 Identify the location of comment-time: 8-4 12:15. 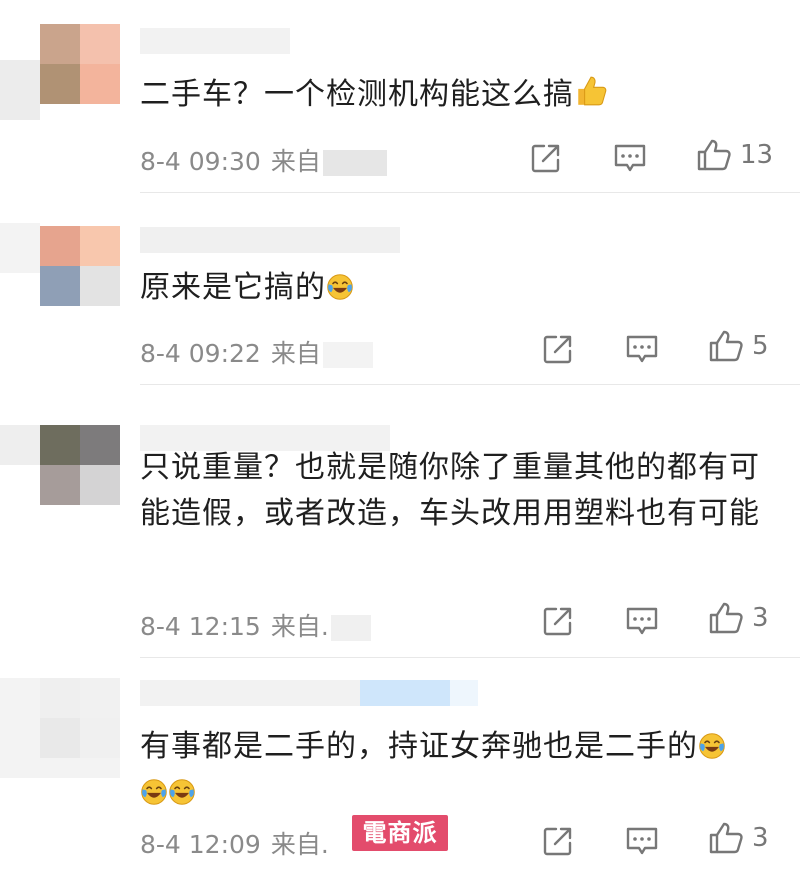
(200, 626).